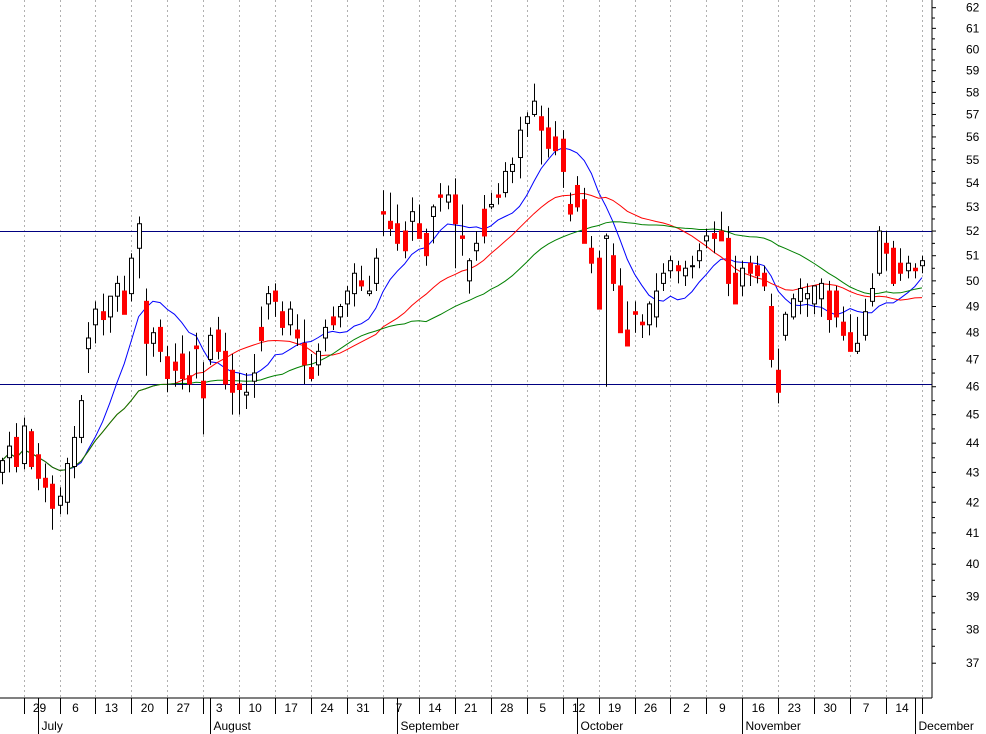 Image resolution: width=986 pixels, height=734 pixels. Describe the element at coordinates (651, 708) in the screenshot. I see `x-day-label: 26` at that location.